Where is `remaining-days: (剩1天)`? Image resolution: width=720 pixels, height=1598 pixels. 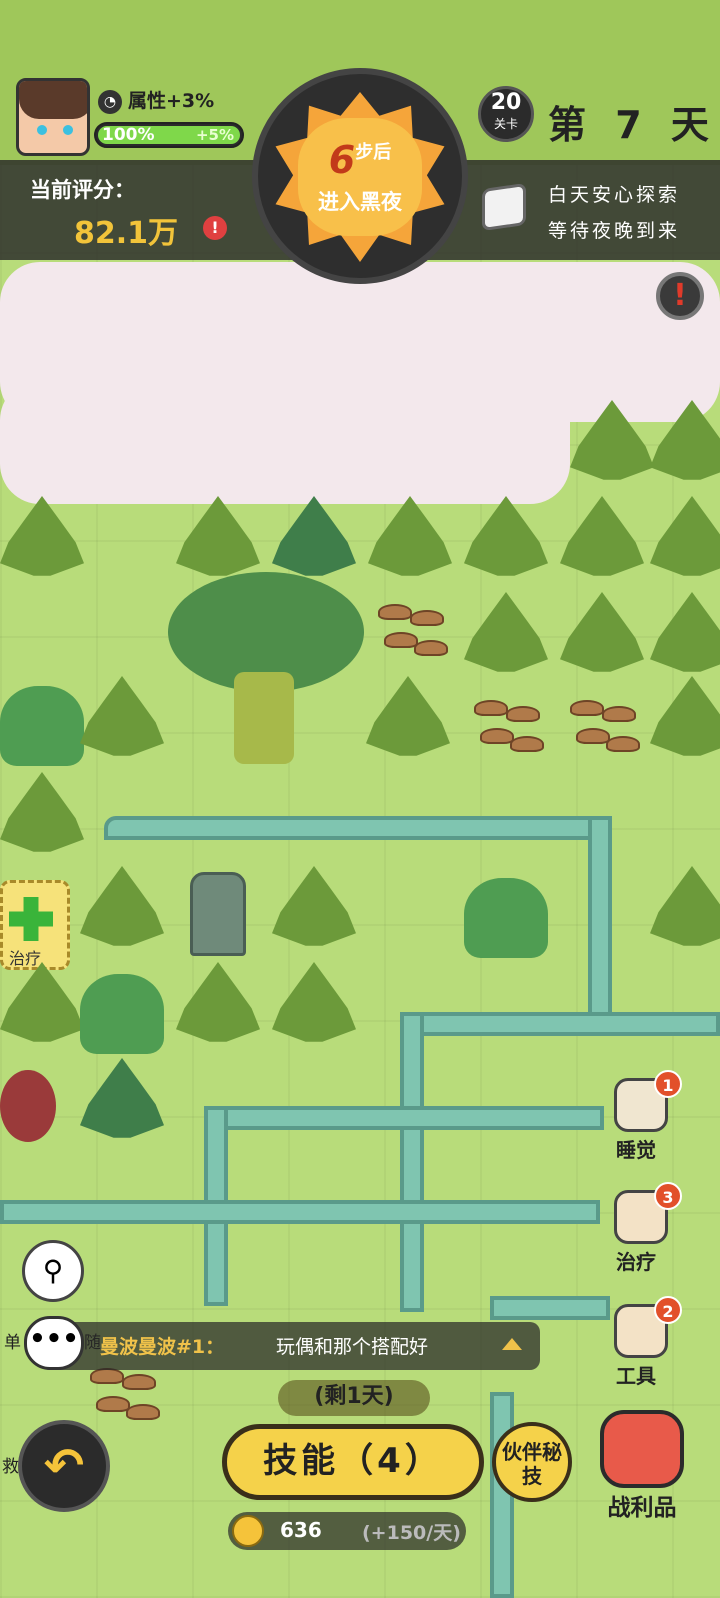 remaining-days: (剩1天) is located at coordinates (354, 1398).